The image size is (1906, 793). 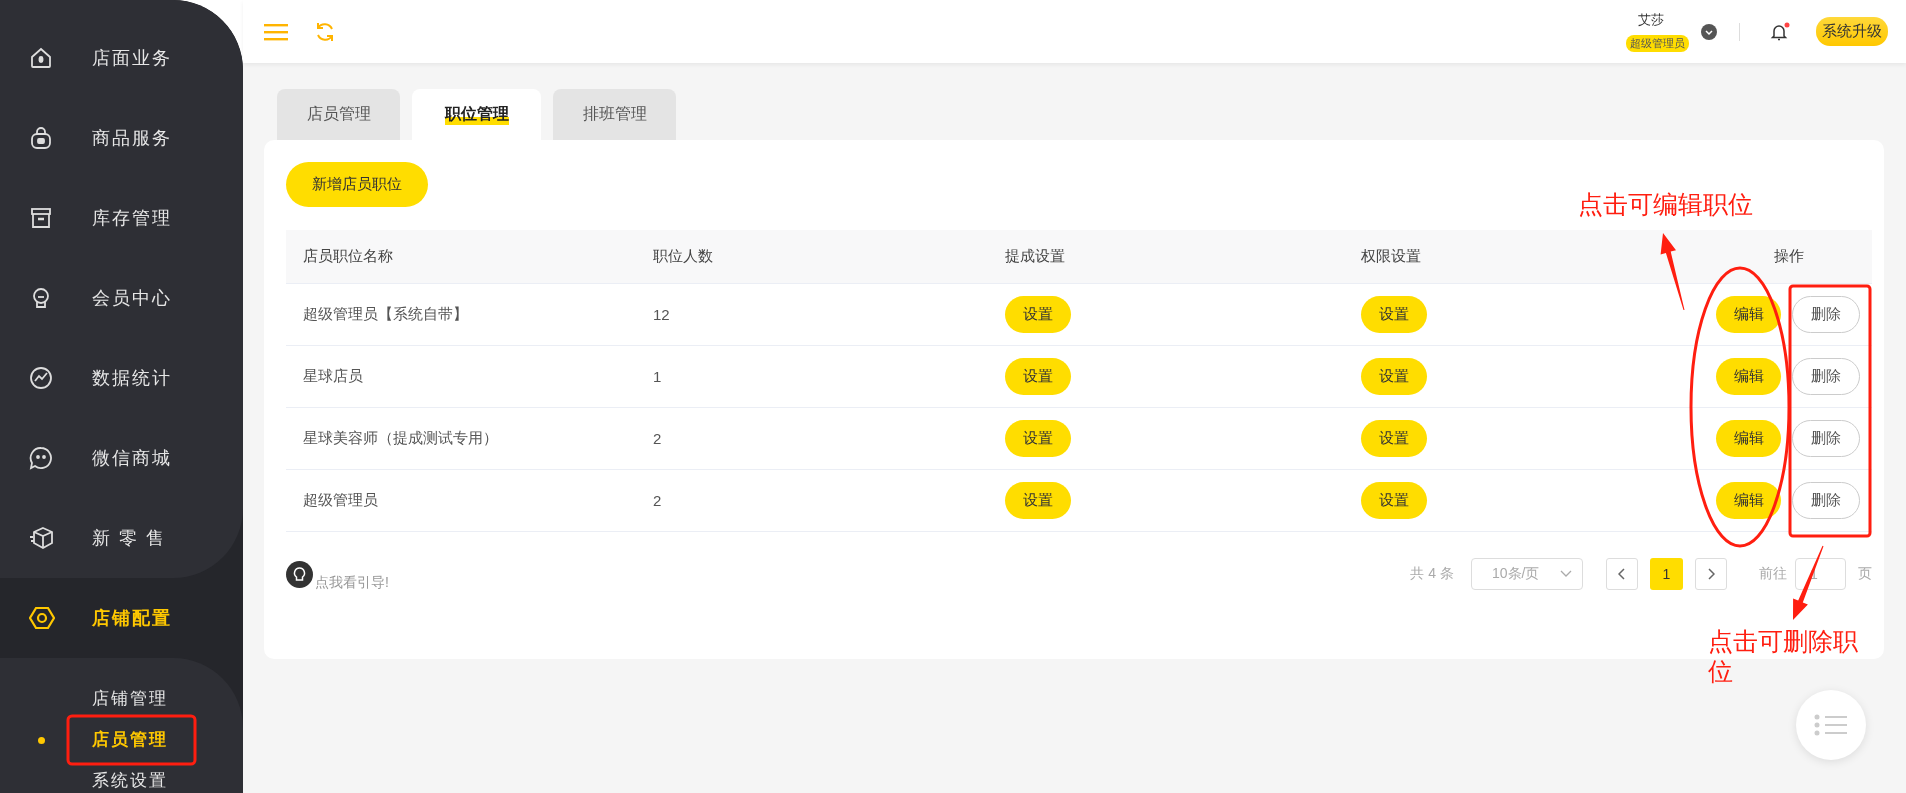 What do you see at coordinates (338, 114) in the screenshot?
I see `tab: 店员管理` at bounding box center [338, 114].